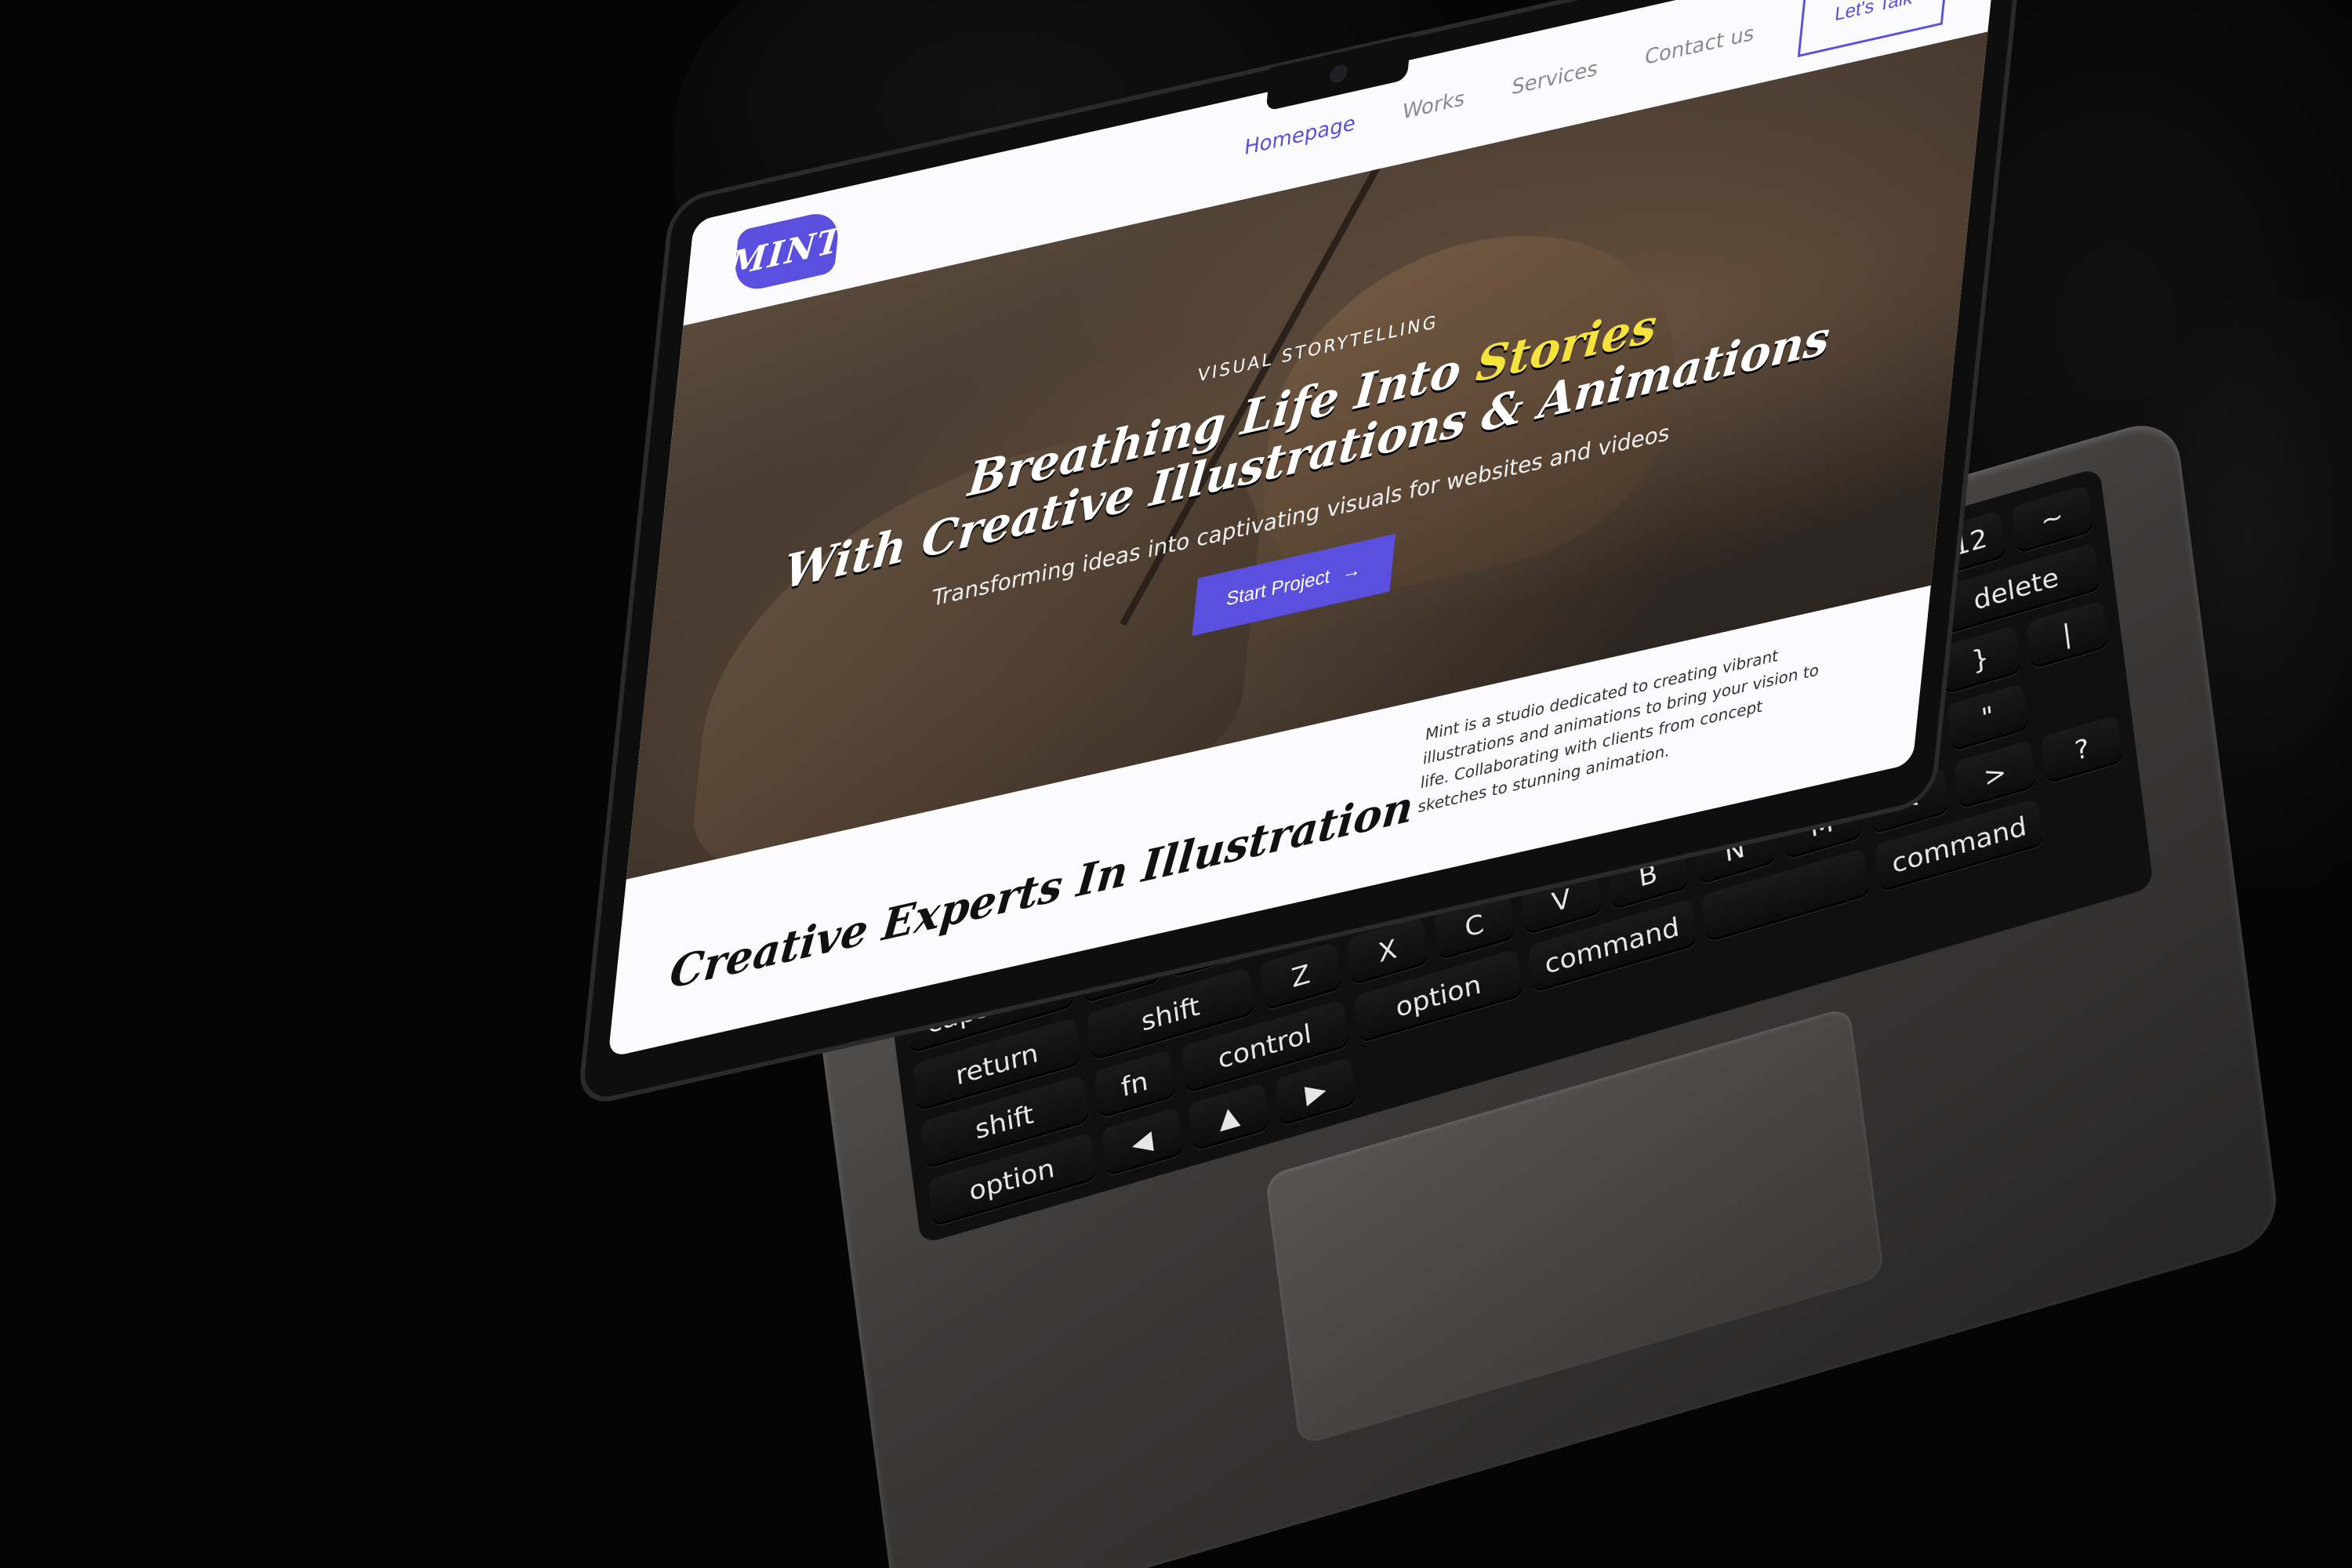 This screenshot has width=2352, height=1568. Describe the element at coordinates (1555, 78) in the screenshot. I see `nav-item-services: Services` at that location.